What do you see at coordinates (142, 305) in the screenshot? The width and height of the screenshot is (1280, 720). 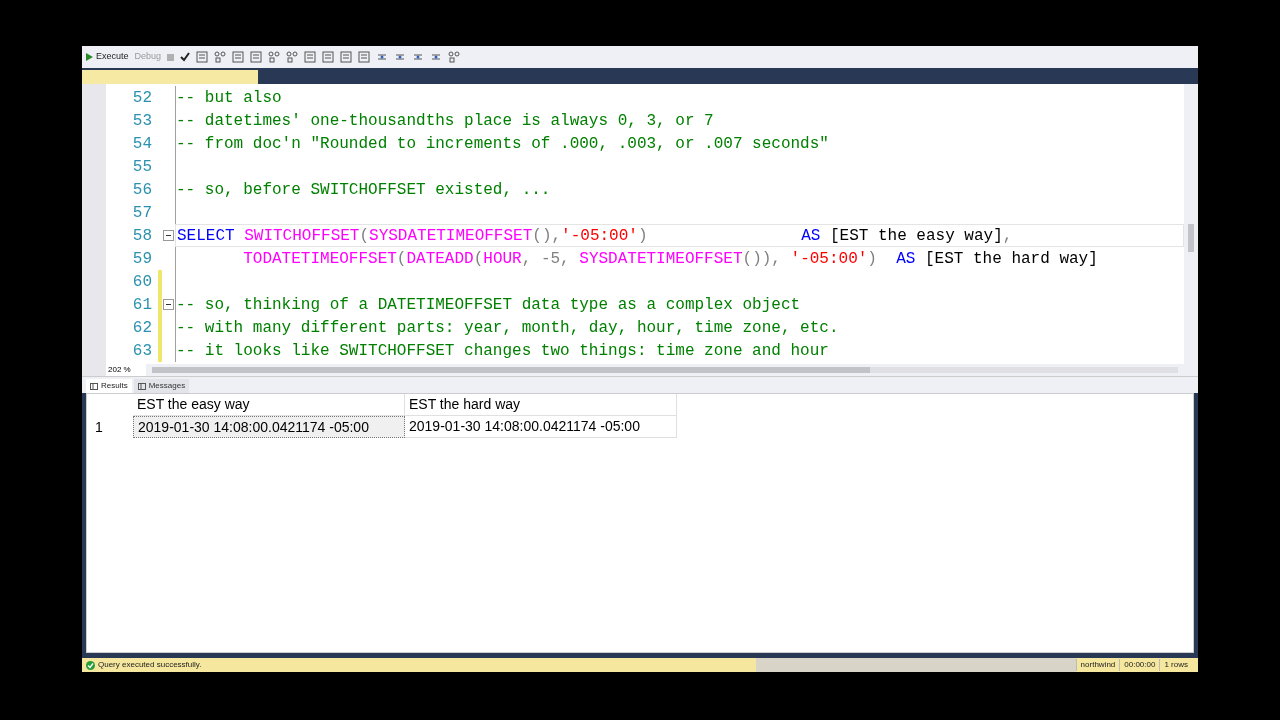 I see `line-number: 61` at bounding box center [142, 305].